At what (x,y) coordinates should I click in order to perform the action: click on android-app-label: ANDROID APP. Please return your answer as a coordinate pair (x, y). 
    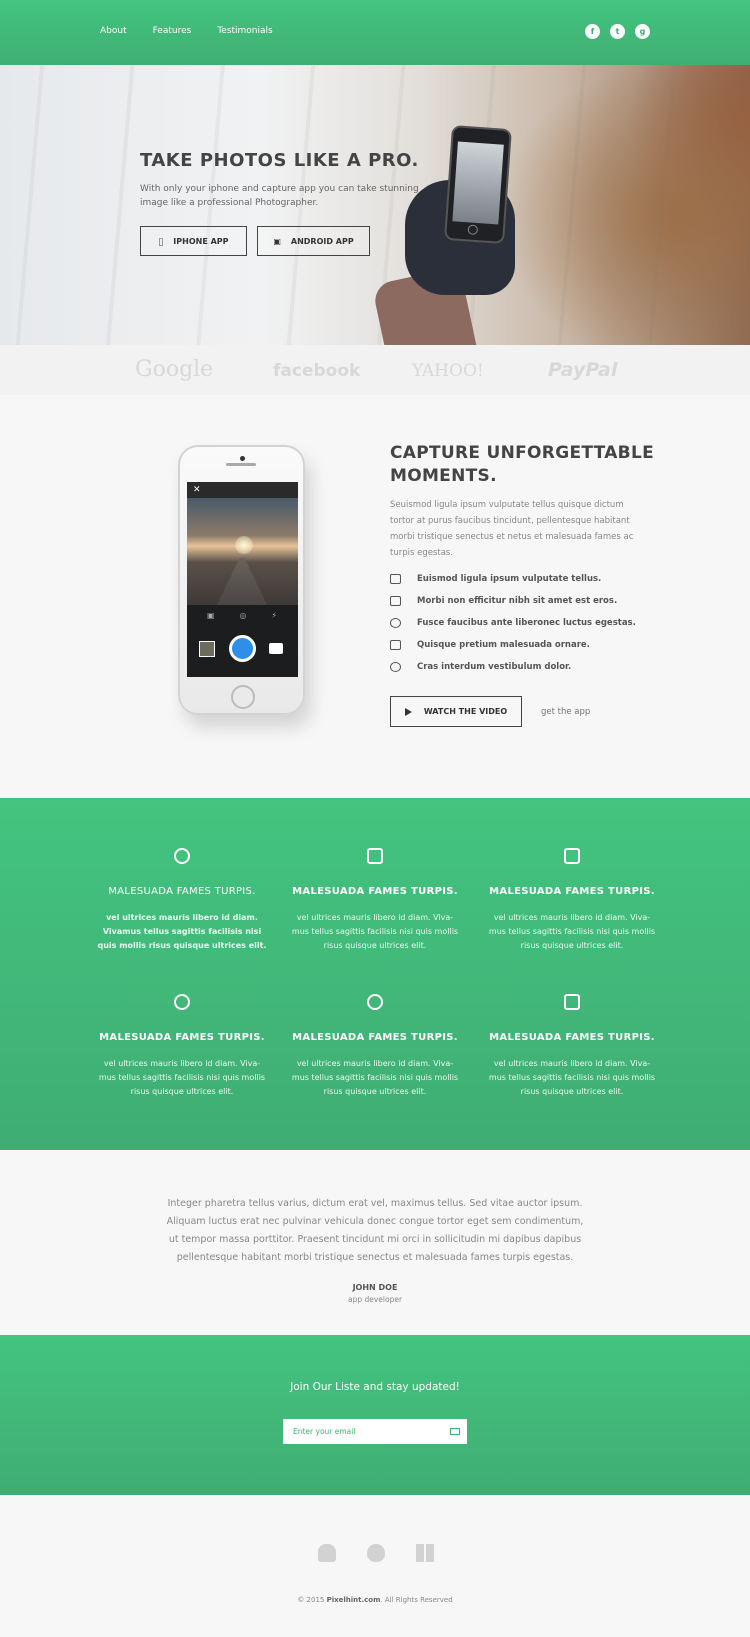
    Looking at the image, I should click on (322, 241).